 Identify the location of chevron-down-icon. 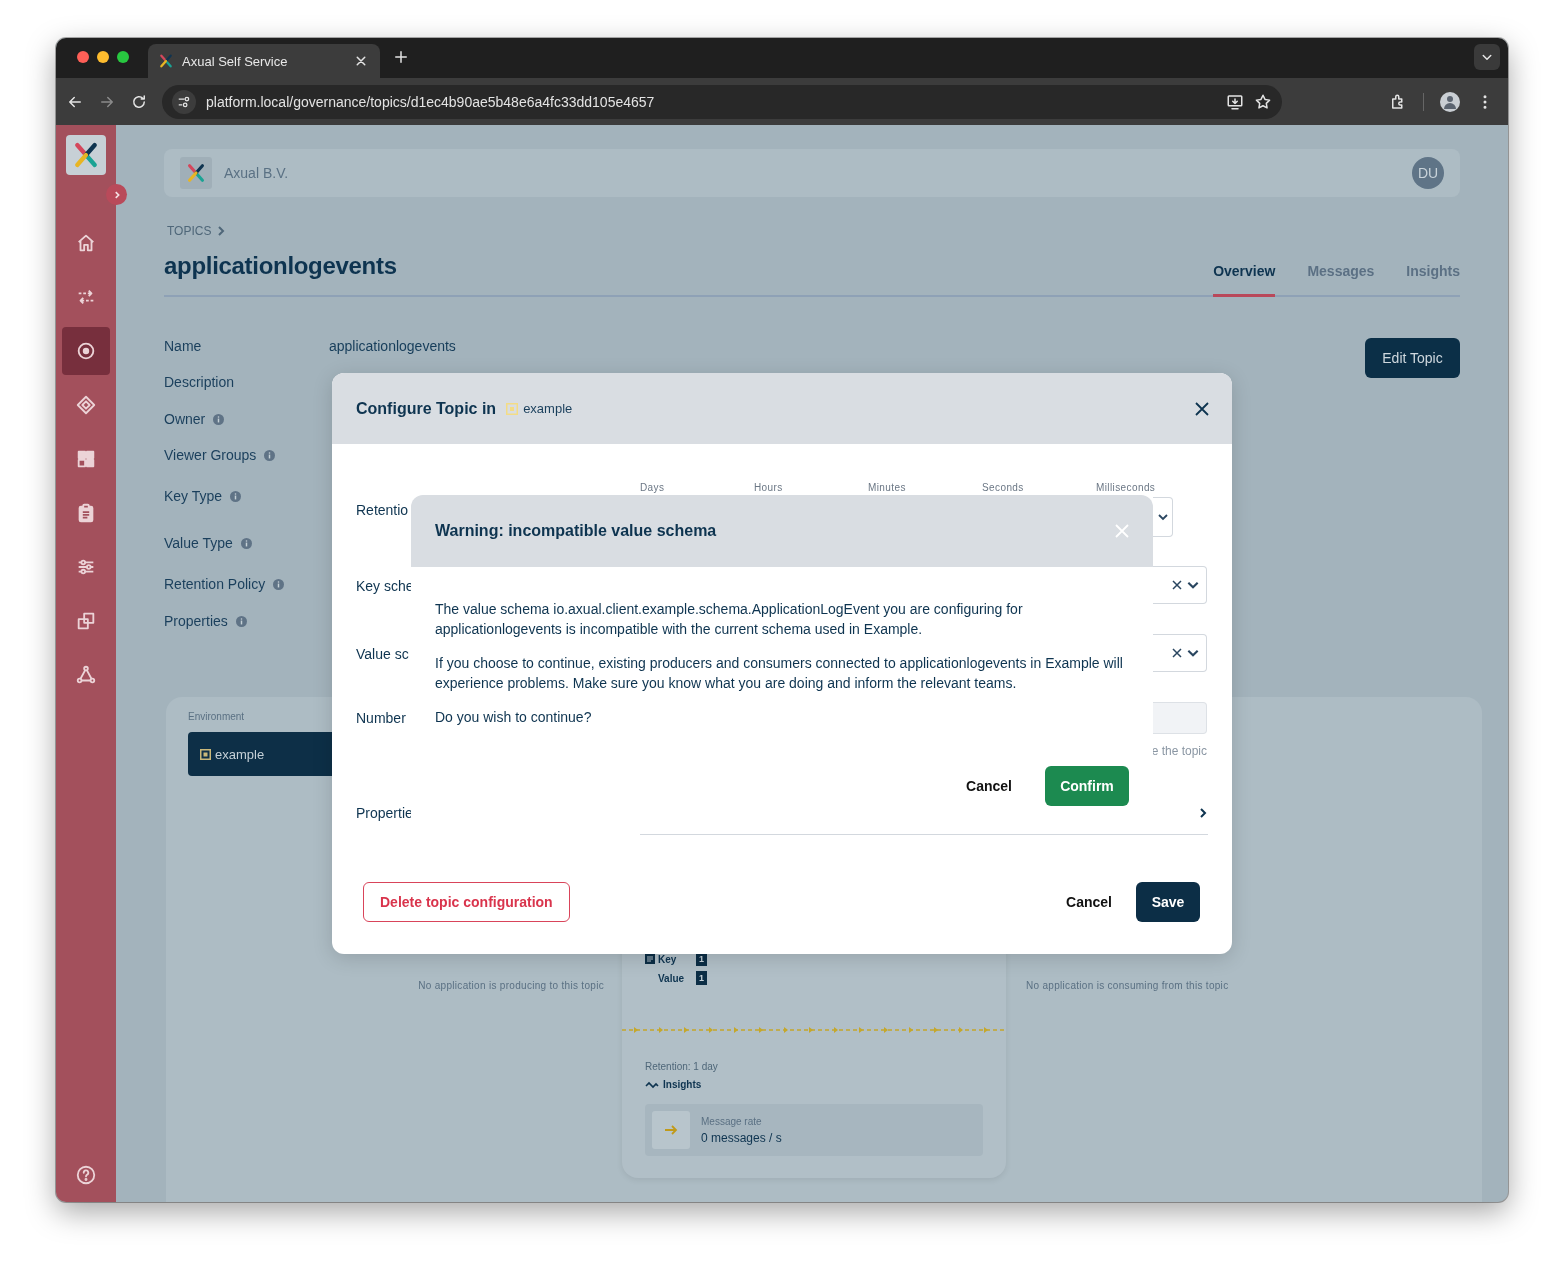
(1163, 517).